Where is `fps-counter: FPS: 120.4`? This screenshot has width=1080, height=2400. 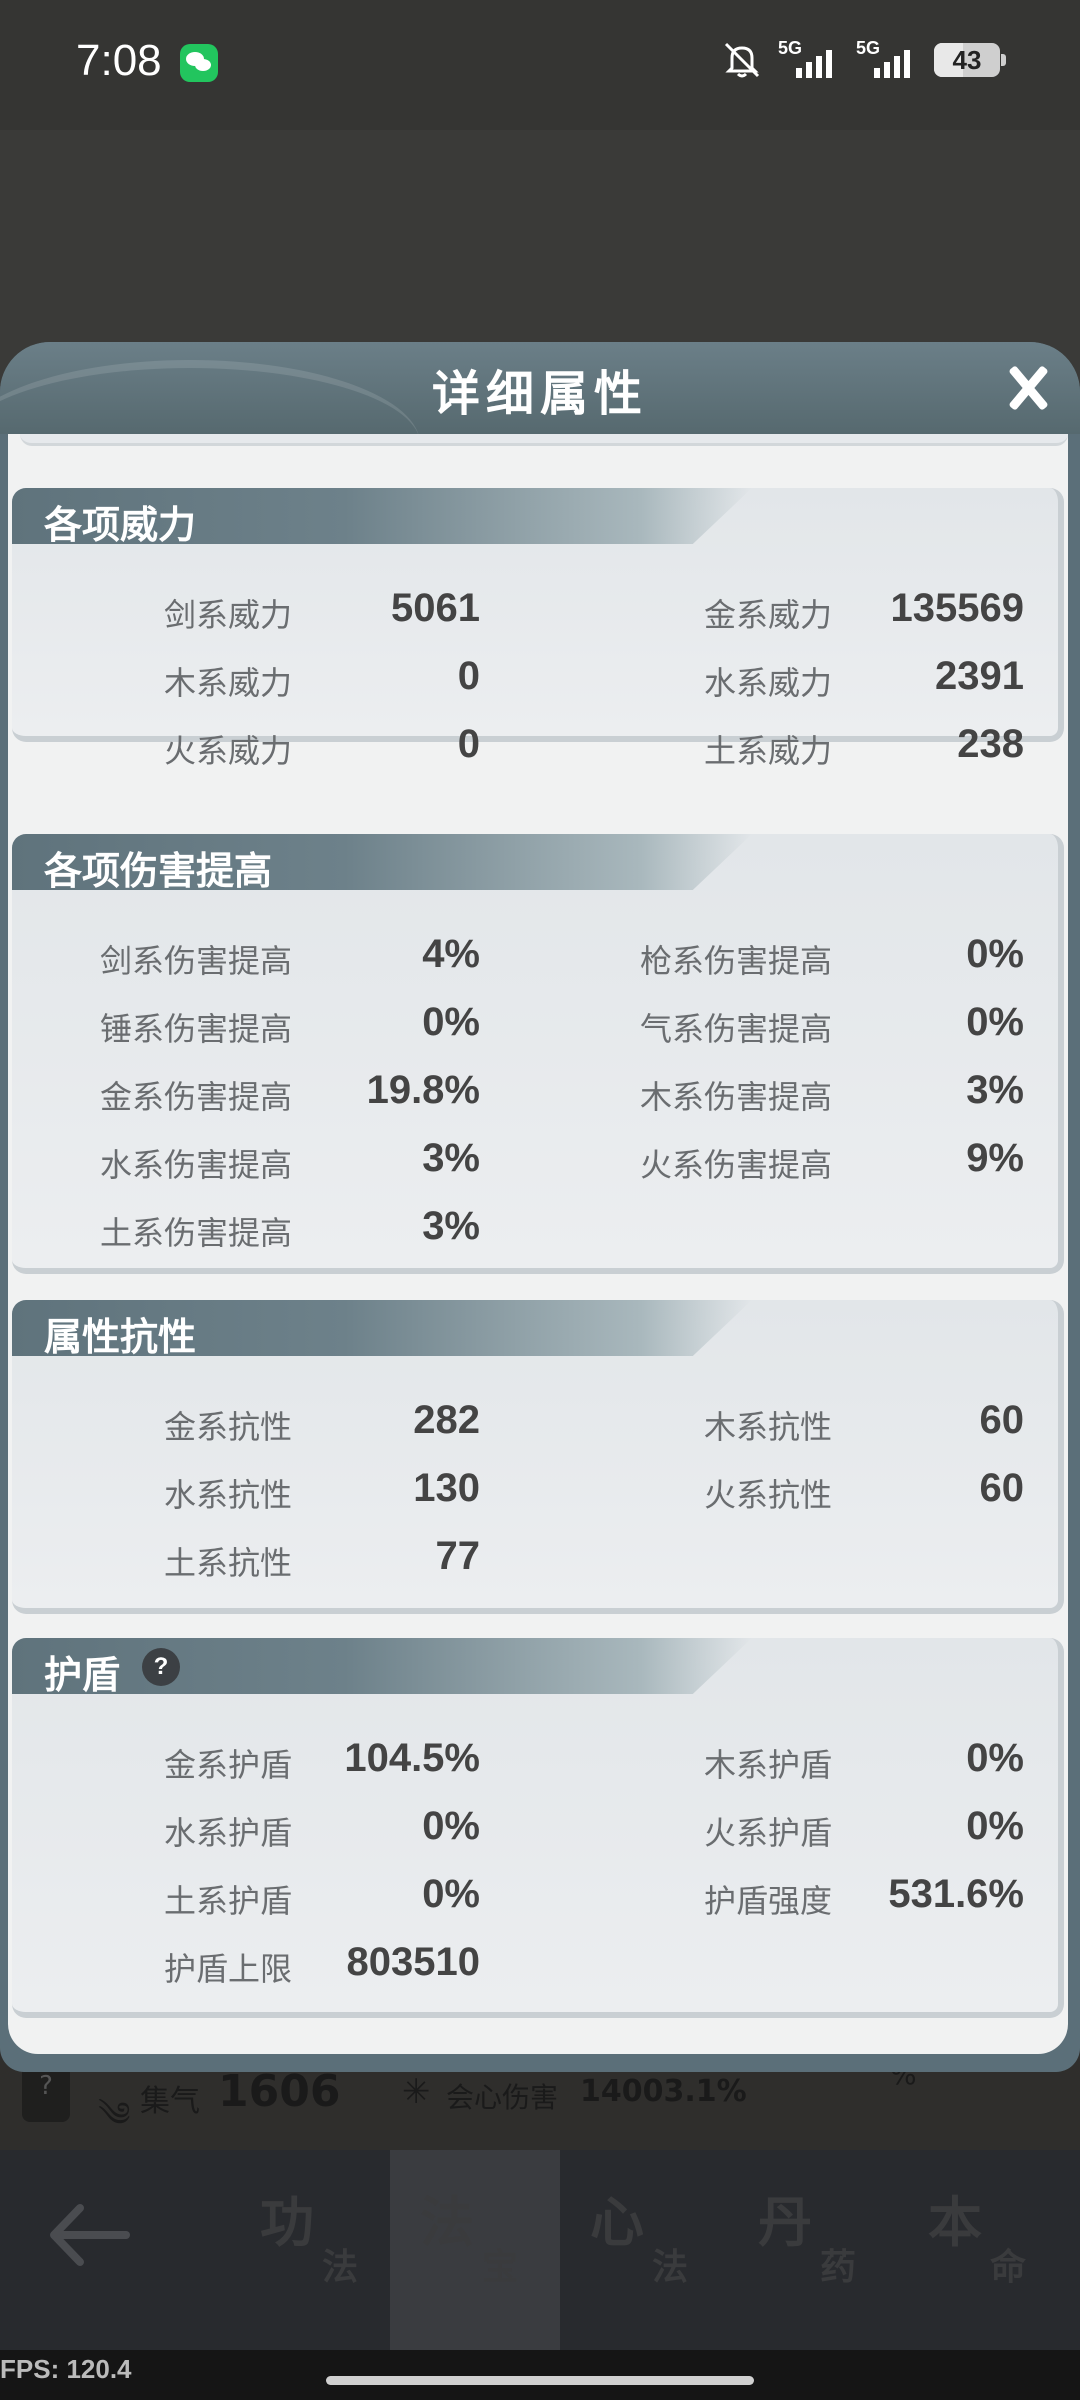
fps-counter: FPS: 120.4 is located at coordinates (66, 2369).